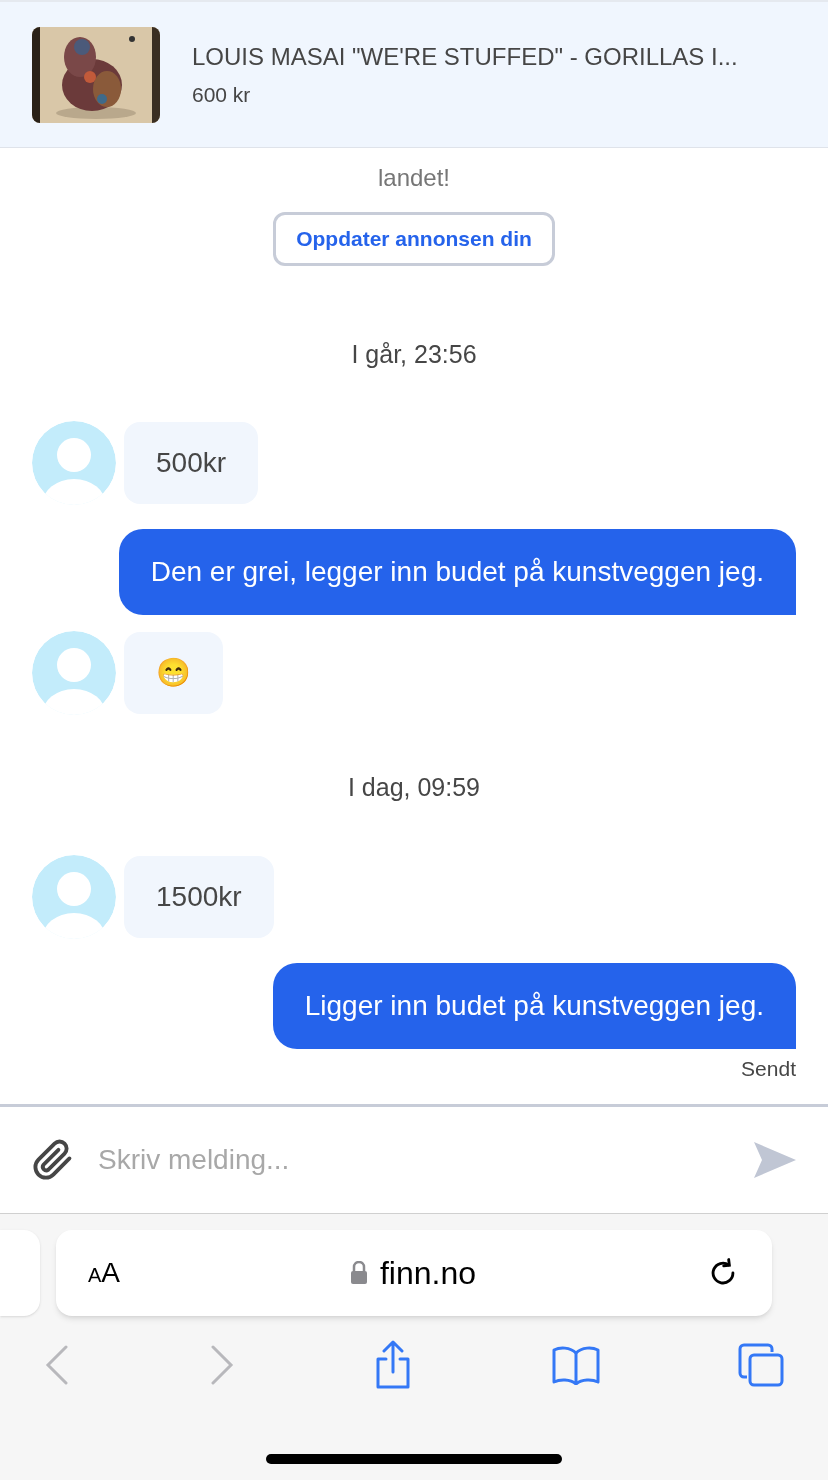 The image size is (828, 1480). Describe the element at coordinates (199, 896) in the screenshot. I see `received-message: 1500kr` at that location.